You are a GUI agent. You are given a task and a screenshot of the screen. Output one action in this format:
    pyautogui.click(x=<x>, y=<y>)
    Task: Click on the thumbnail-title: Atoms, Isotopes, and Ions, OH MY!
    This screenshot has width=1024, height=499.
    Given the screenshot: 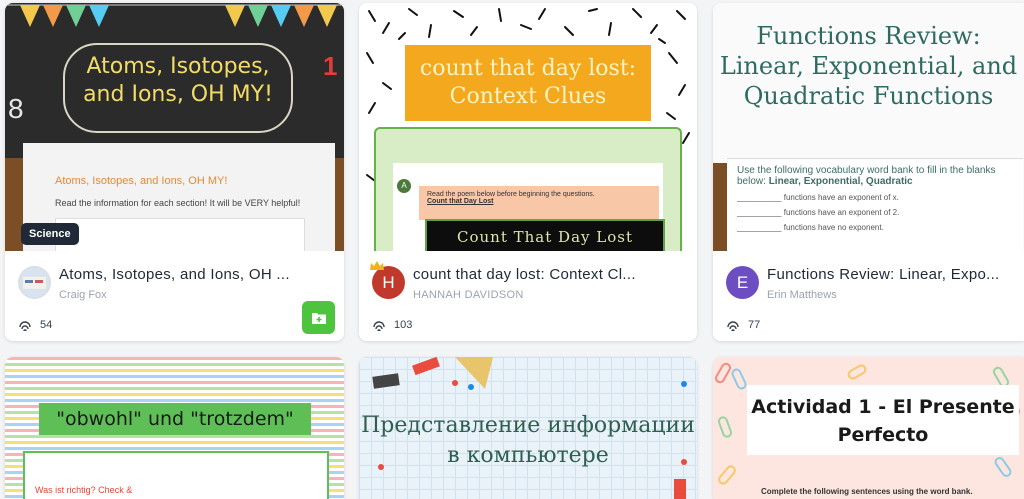 What is the action you would take?
    pyautogui.click(x=178, y=80)
    